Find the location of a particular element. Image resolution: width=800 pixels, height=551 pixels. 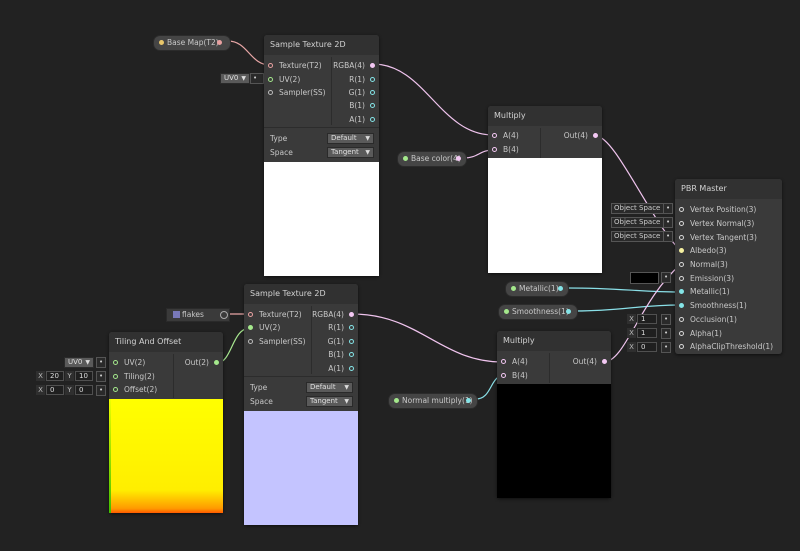

port-label: Metallic(1) is located at coordinates (710, 291).